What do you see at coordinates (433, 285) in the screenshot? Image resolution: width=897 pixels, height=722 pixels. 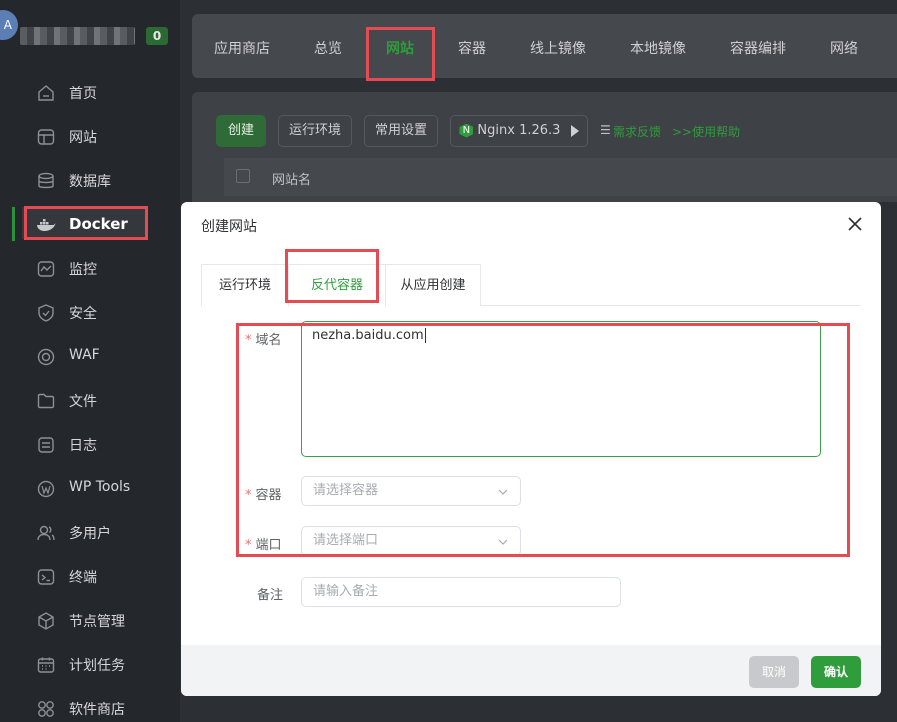 I see `tab-from-app: 从应用创建` at bounding box center [433, 285].